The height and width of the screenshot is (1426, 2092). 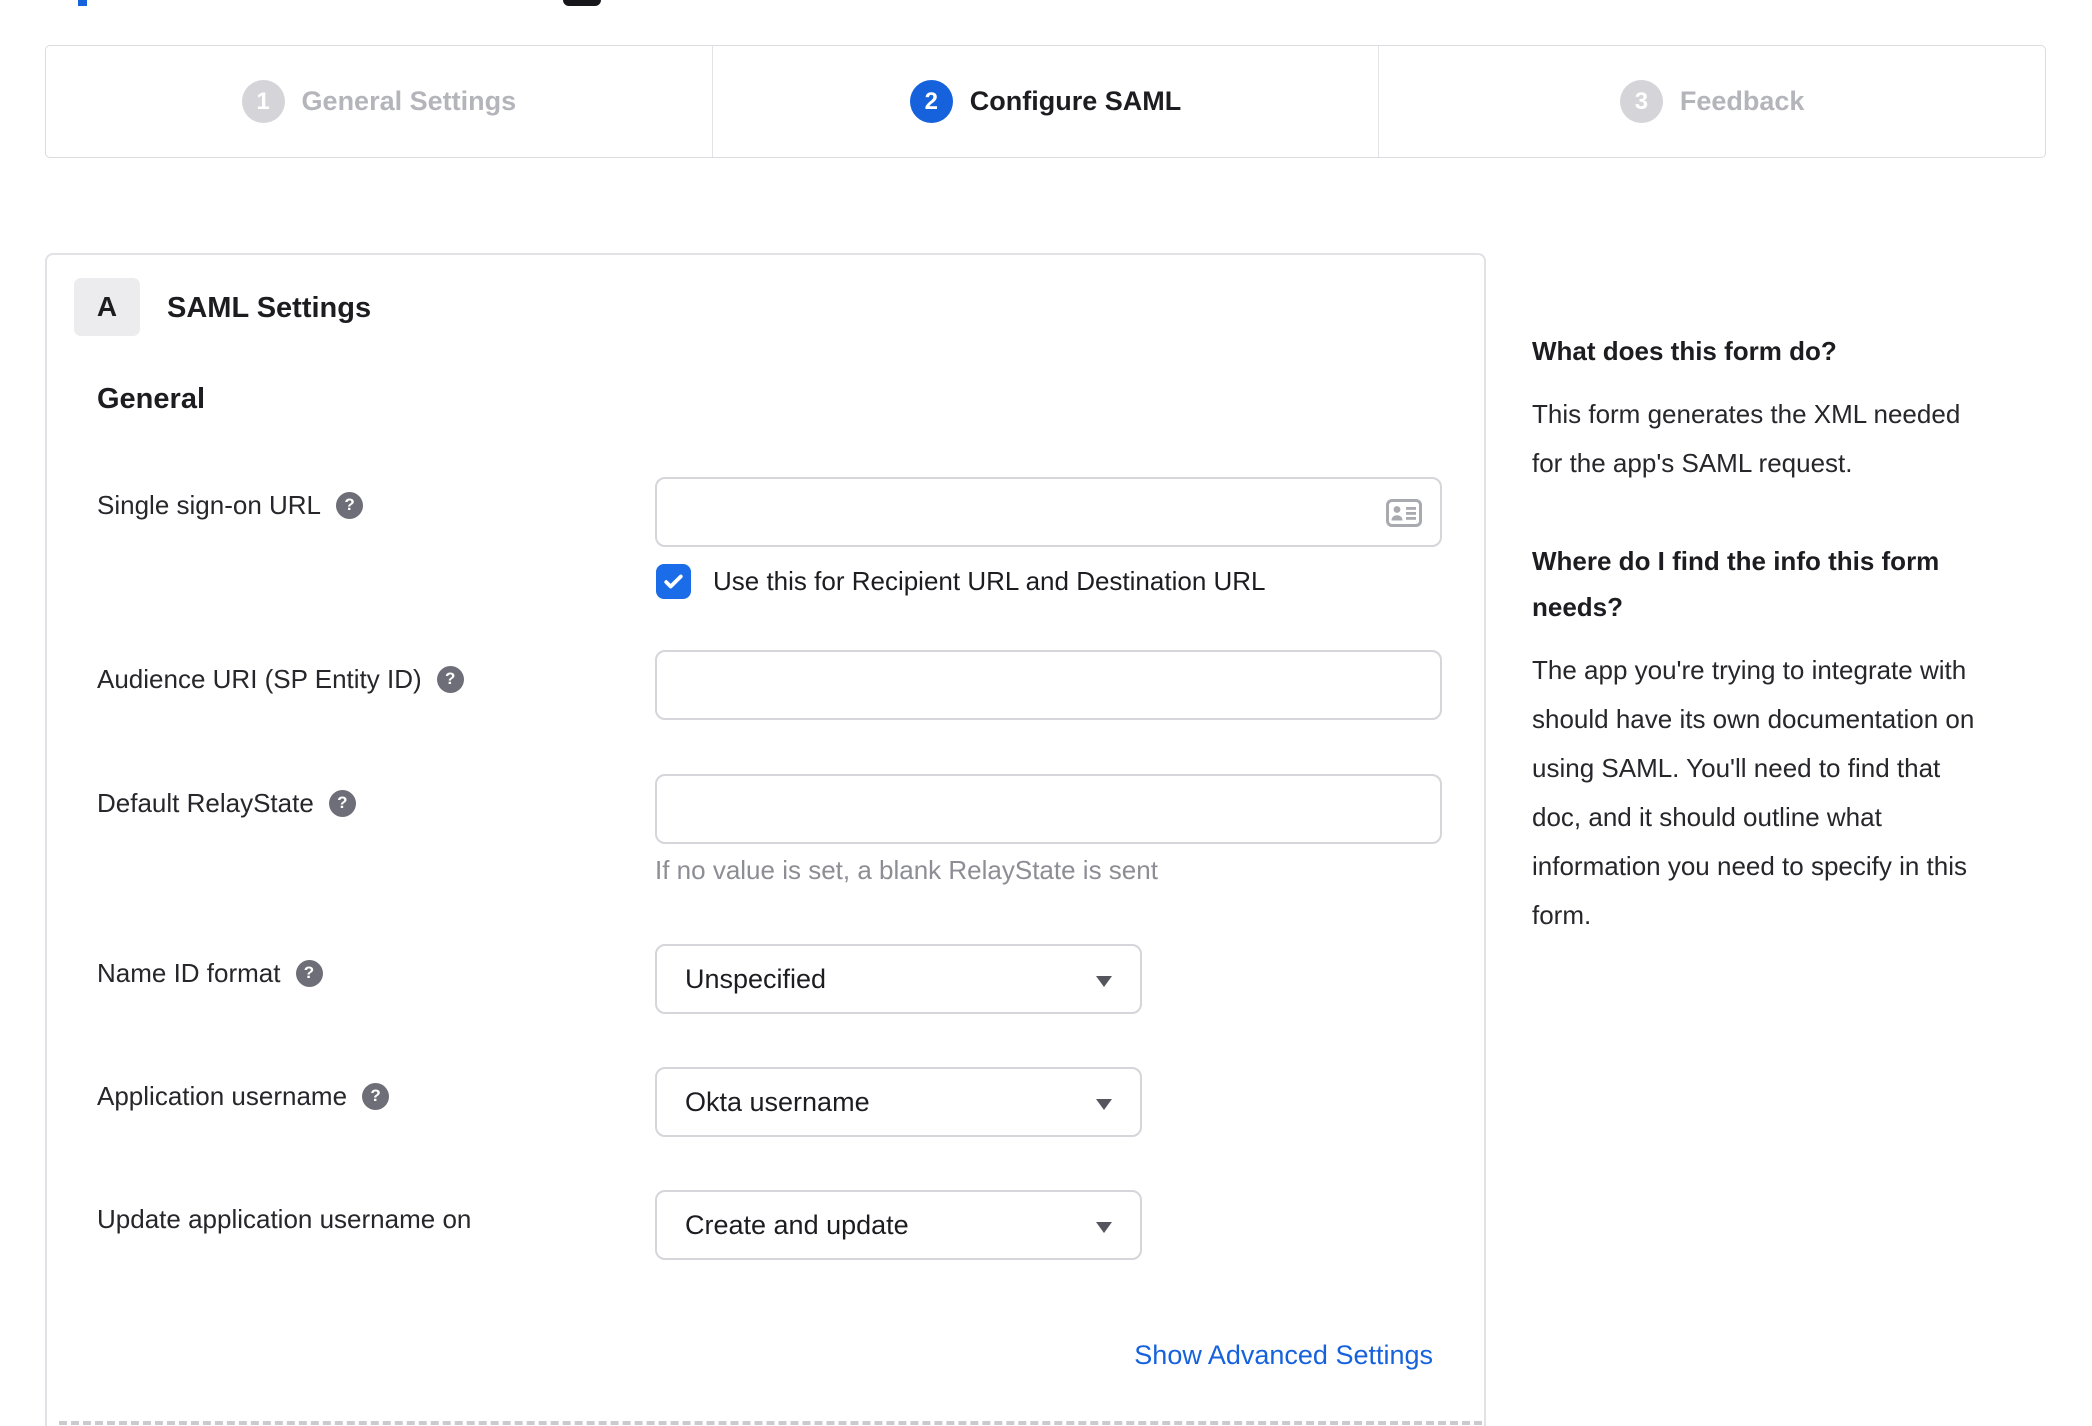 I want to click on update-username-value: Create and update, so click(x=797, y=1224).